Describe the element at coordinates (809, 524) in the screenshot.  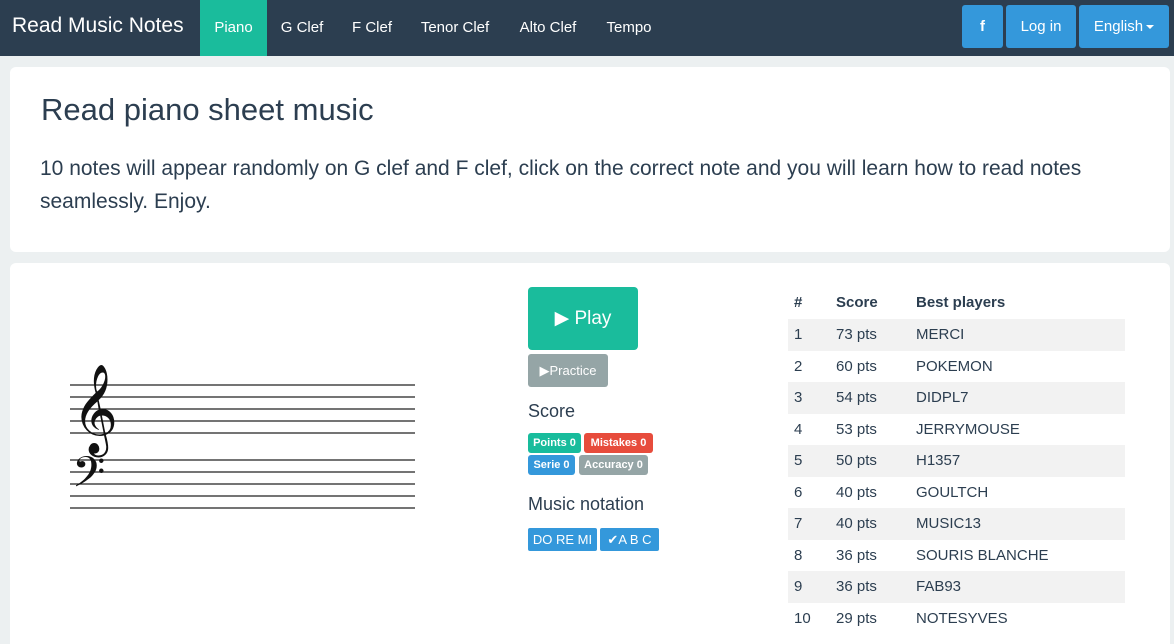
I see `rank-cell: 7` at that location.